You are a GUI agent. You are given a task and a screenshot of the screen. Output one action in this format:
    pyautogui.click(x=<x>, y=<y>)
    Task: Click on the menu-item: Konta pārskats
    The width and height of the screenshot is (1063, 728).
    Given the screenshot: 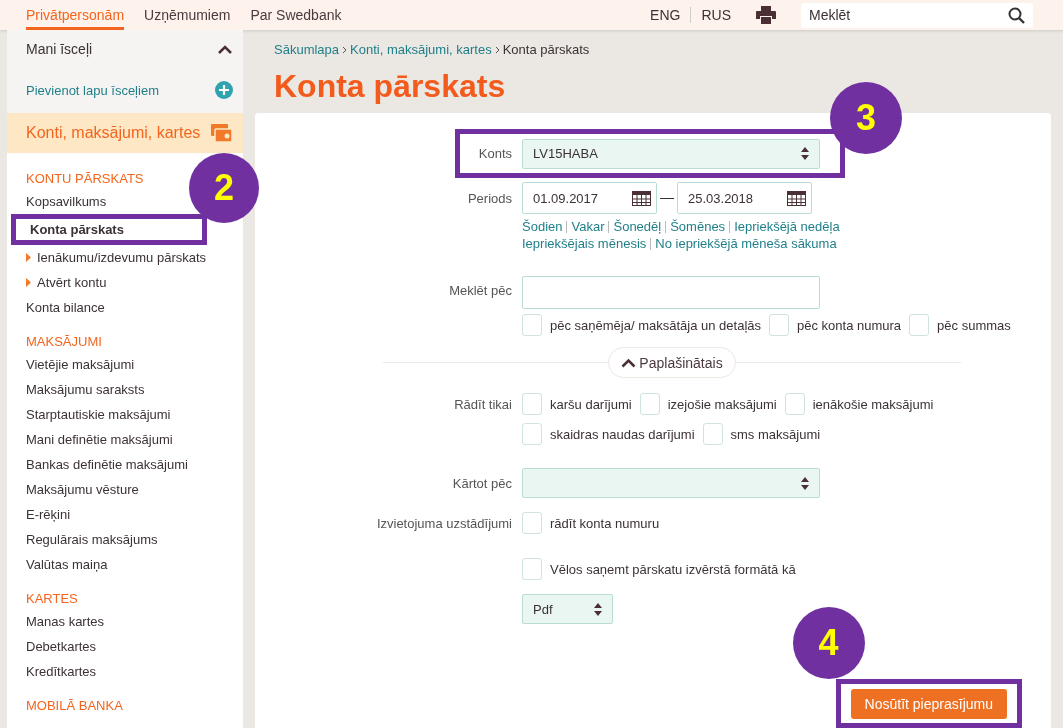 What is the action you would take?
    pyautogui.click(x=77, y=229)
    